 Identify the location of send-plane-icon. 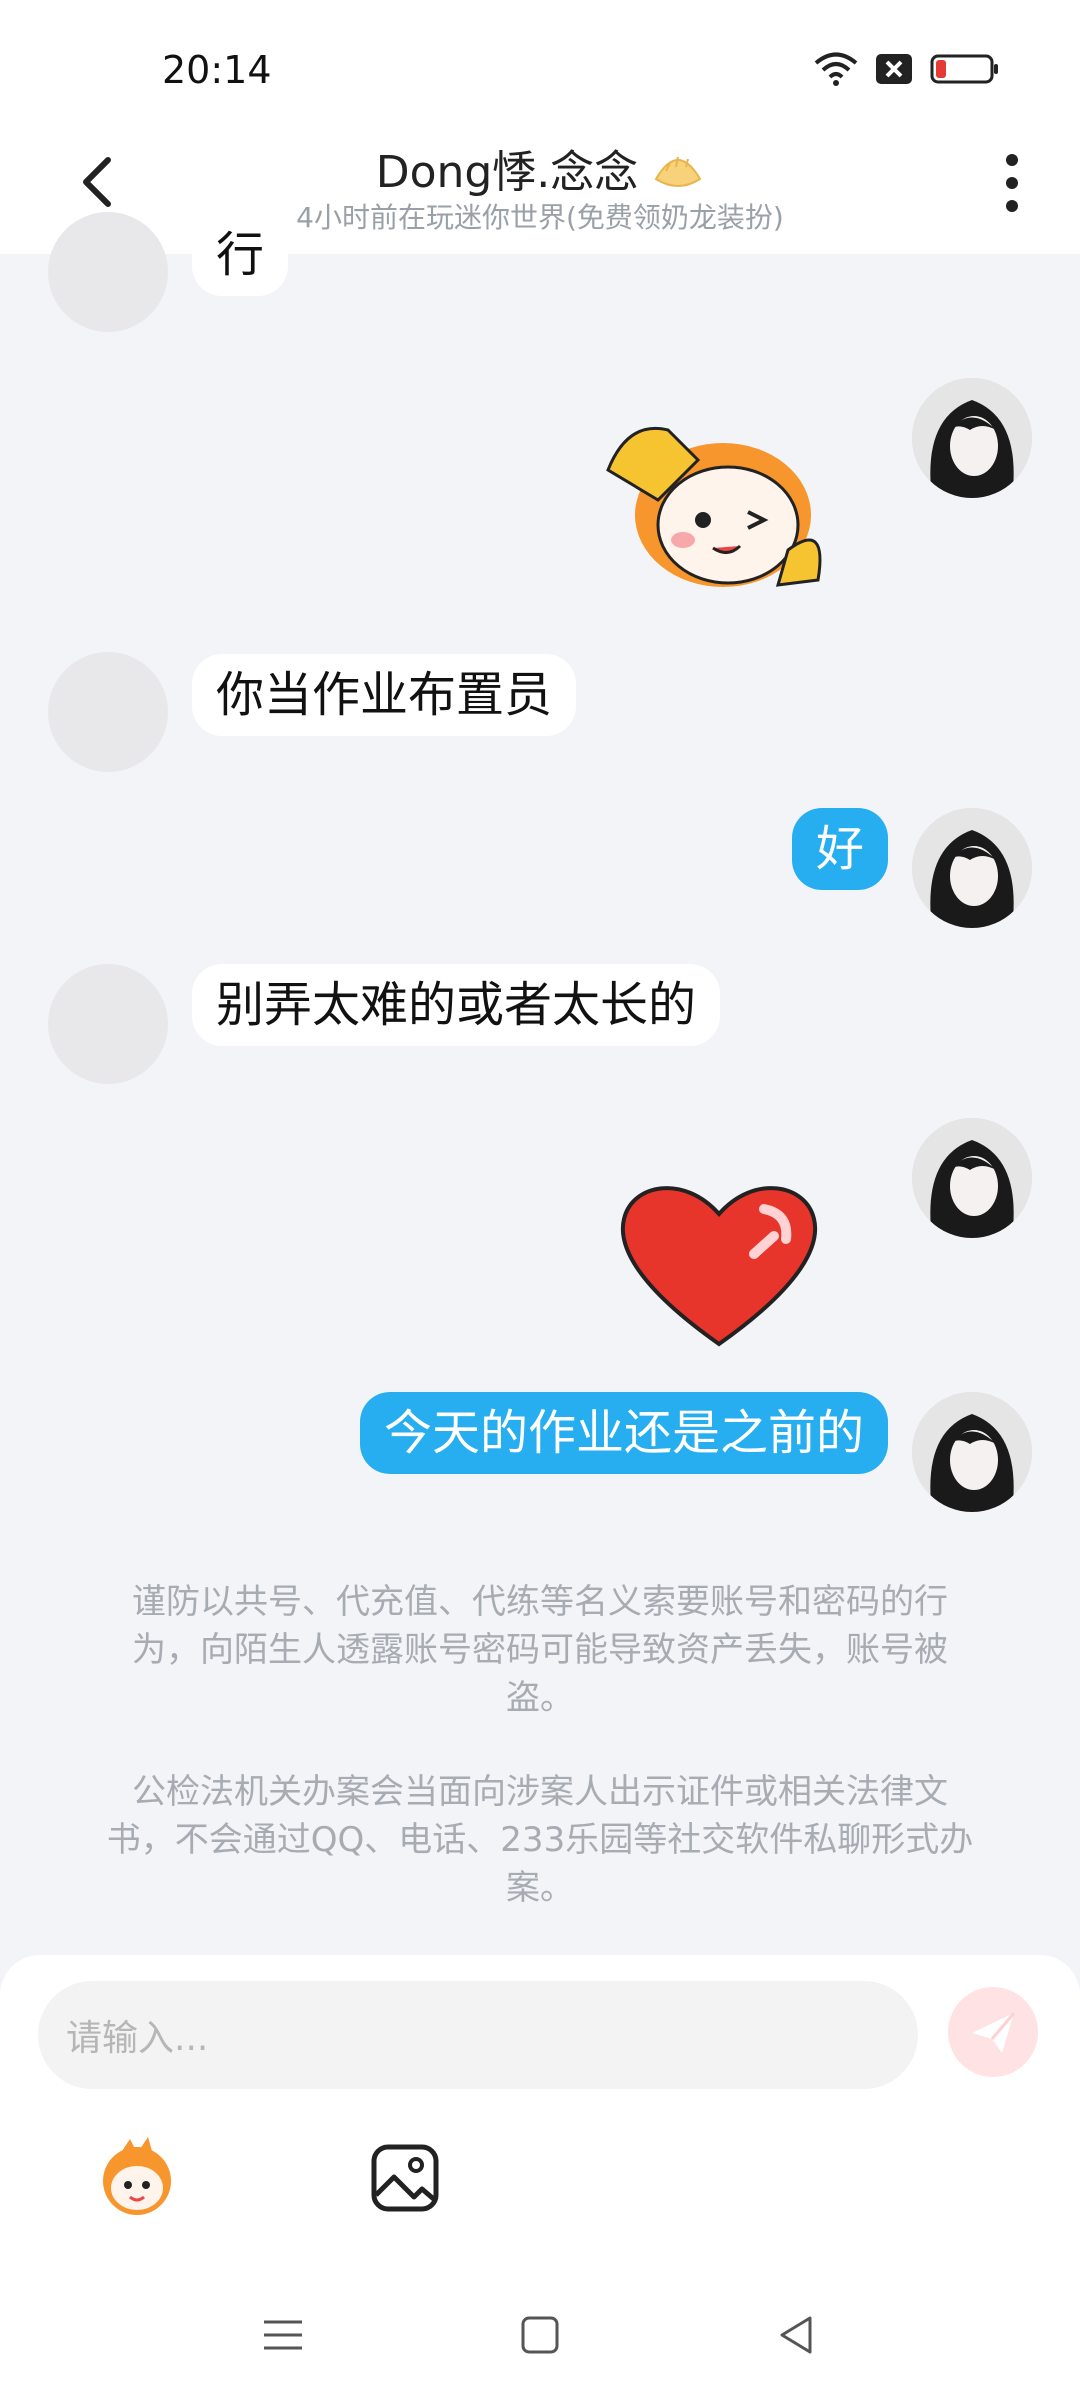
(994, 2032).